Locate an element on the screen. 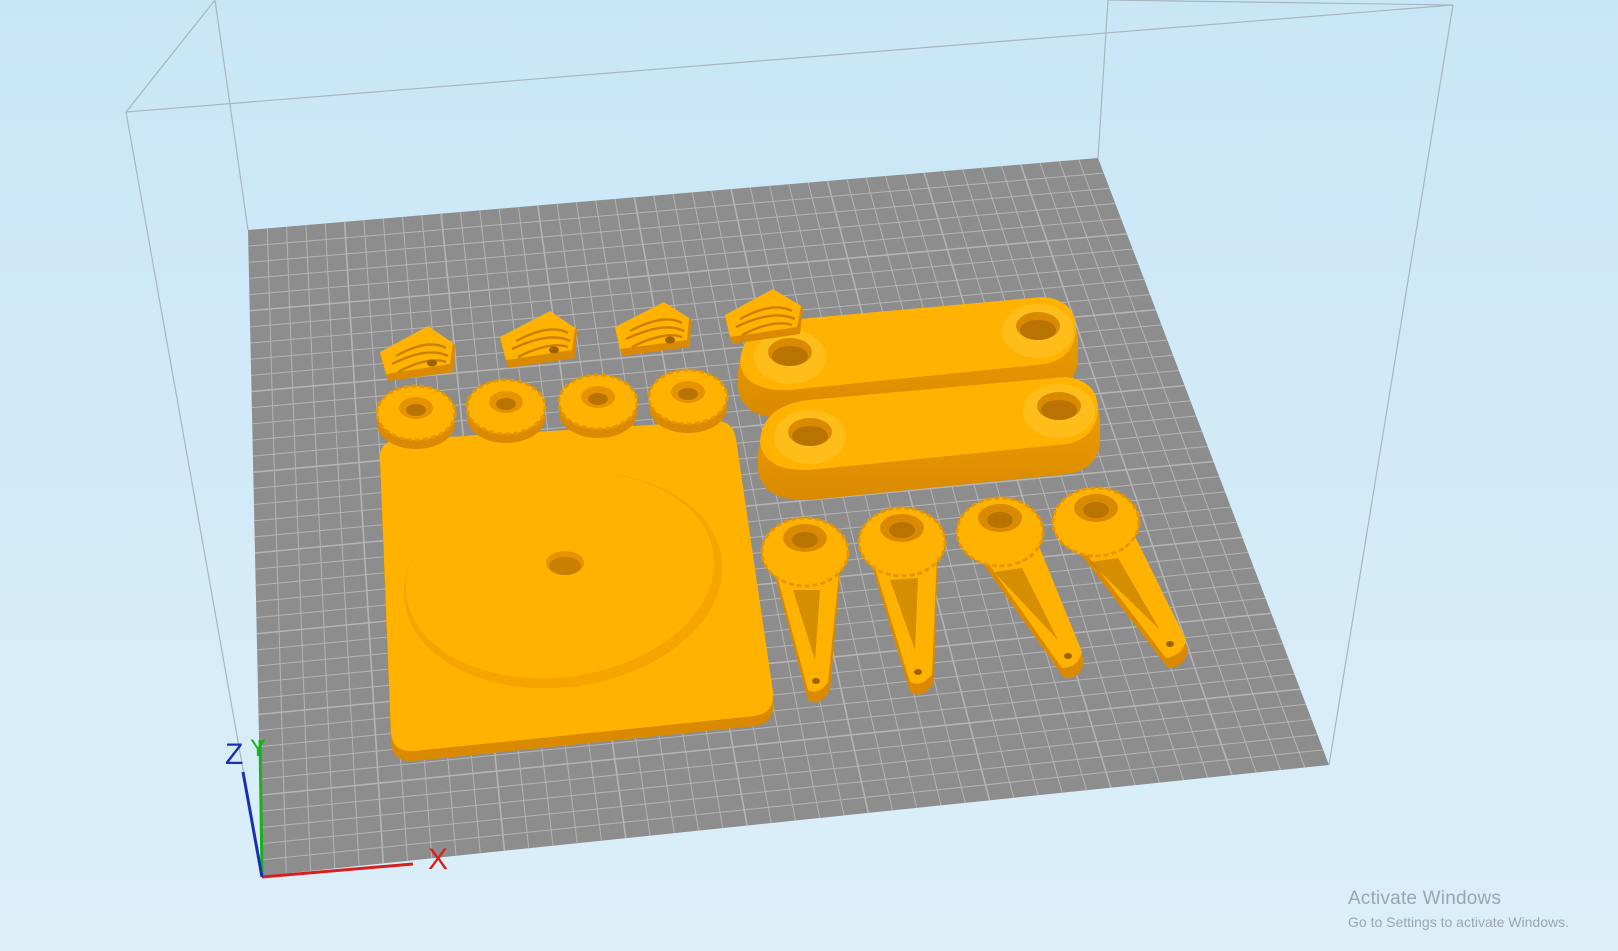  y-axis-label: Y is located at coordinates (258, 748).